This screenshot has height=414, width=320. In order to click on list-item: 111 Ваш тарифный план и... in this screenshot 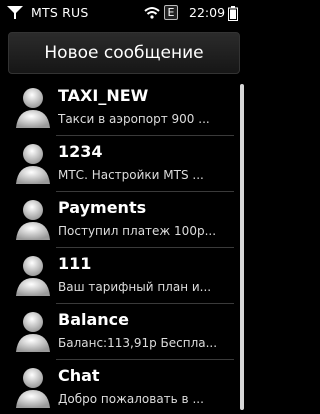, I will do `click(119, 276)`.